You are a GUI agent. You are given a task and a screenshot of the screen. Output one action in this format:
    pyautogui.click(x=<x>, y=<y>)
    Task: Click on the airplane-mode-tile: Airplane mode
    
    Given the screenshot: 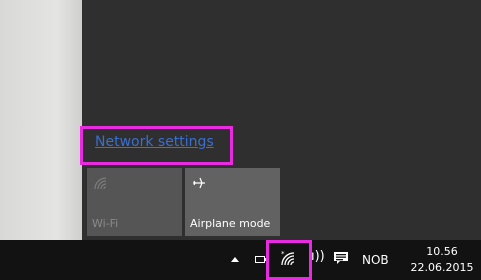 What is the action you would take?
    pyautogui.click(x=232, y=202)
    